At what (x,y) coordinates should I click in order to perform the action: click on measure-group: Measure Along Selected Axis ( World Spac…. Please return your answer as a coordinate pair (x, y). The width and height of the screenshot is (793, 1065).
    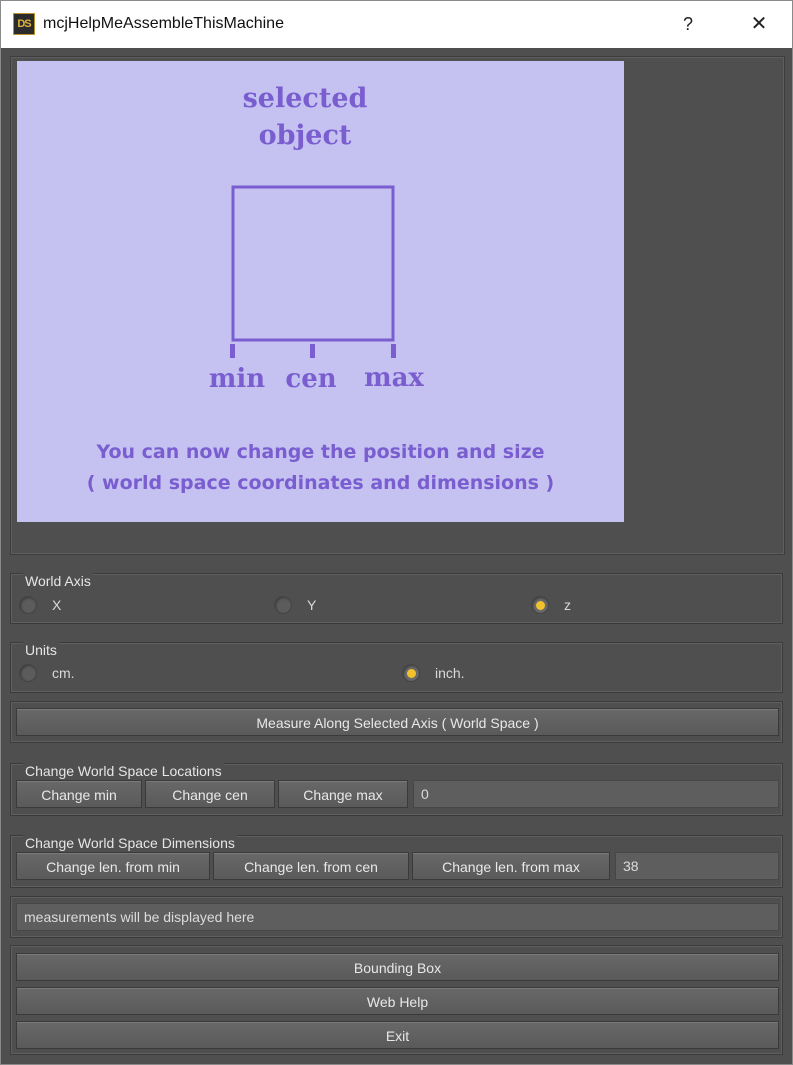
    Looking at the image, I should click on (396, 722).